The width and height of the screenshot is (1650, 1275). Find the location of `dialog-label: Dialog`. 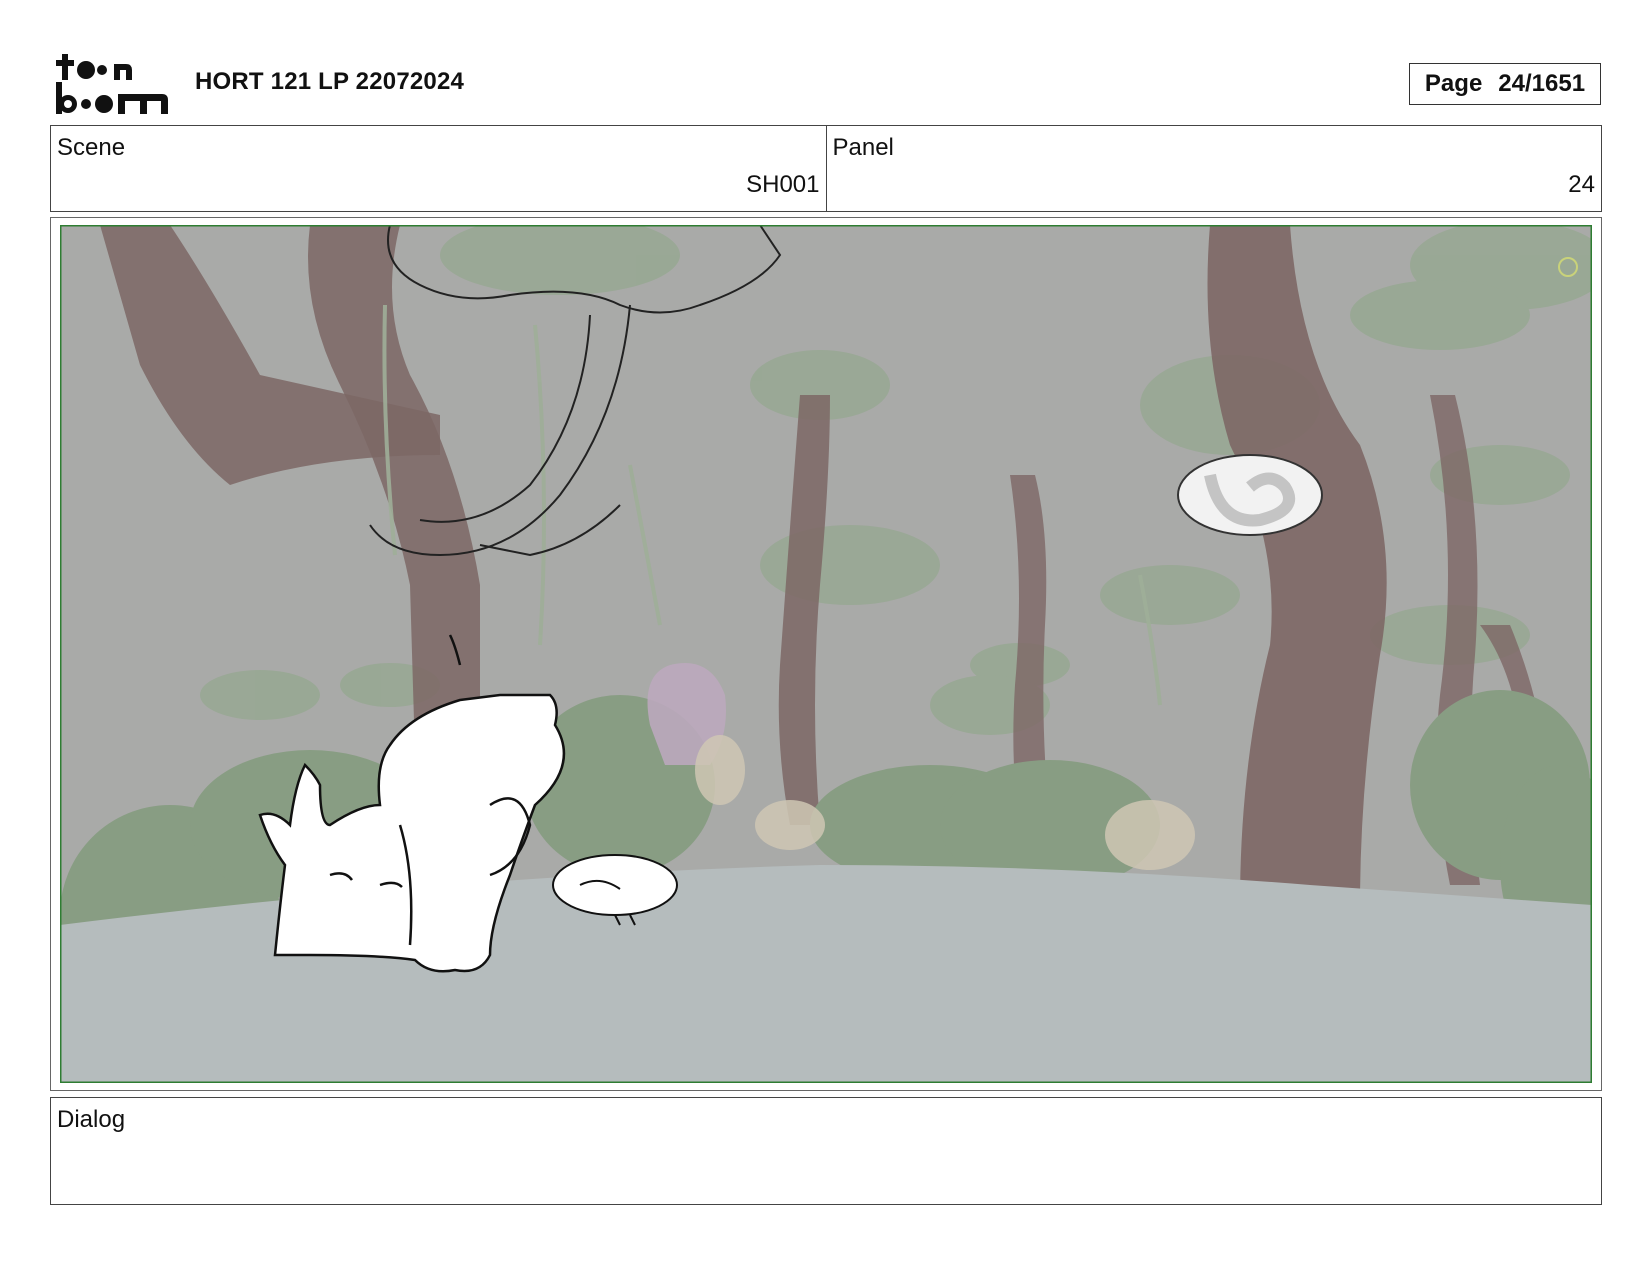

dialog-label: Dialog is located at coordinates (91, 1119).